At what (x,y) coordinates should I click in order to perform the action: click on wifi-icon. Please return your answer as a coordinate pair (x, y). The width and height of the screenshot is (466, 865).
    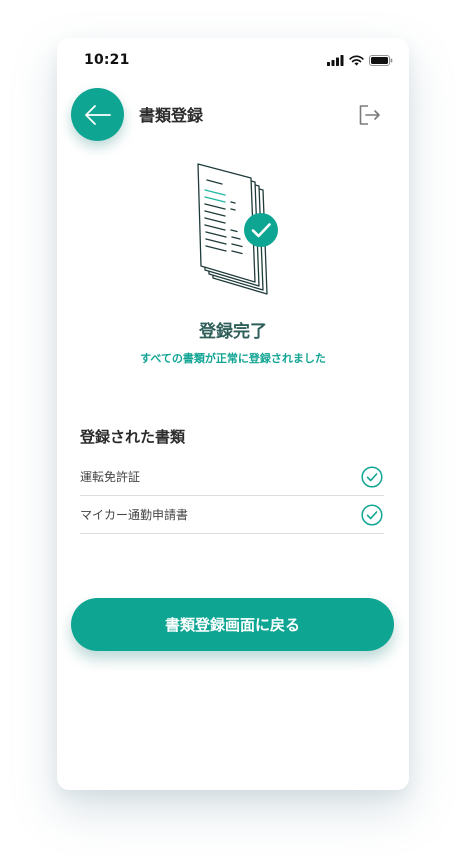
    Looking at the image, I should click on (356, 60).